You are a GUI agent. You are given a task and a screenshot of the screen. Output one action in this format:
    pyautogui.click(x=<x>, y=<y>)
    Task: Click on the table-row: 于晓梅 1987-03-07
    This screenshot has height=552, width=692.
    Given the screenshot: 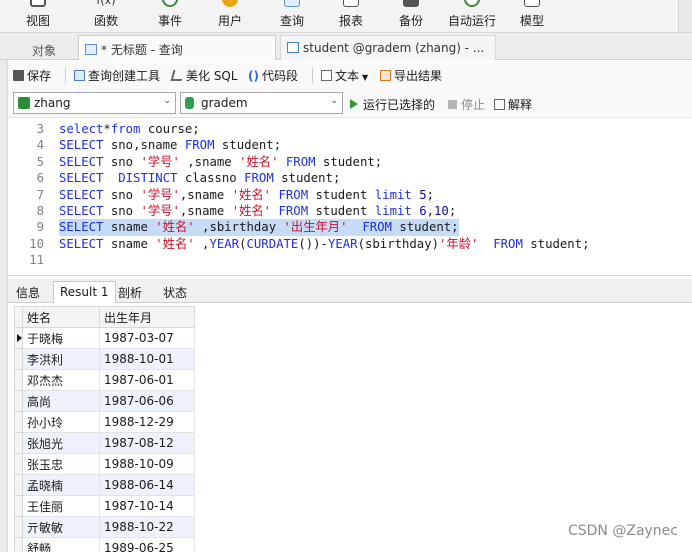 What is the action you would take?
    pyautogui.click(x=104, y=338)
    